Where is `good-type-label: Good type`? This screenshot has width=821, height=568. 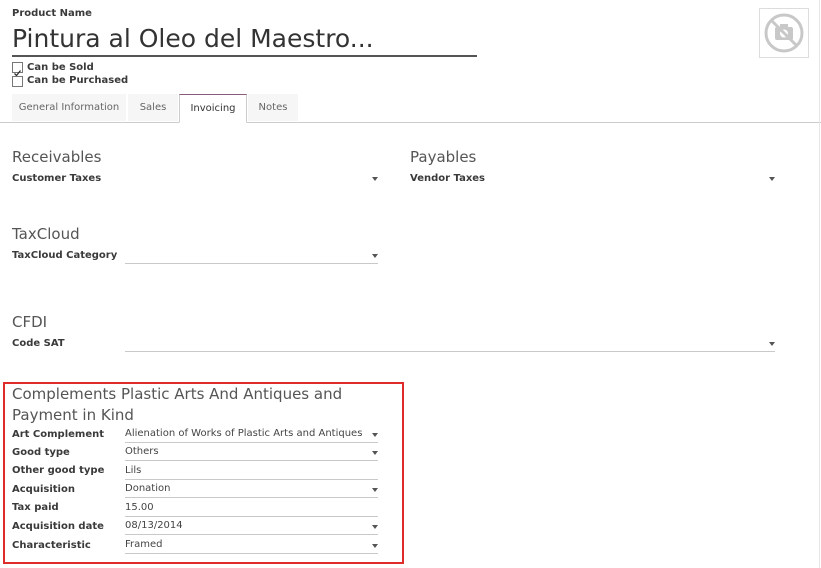 good-type-label: Good type is located at coordinates (41, 452).